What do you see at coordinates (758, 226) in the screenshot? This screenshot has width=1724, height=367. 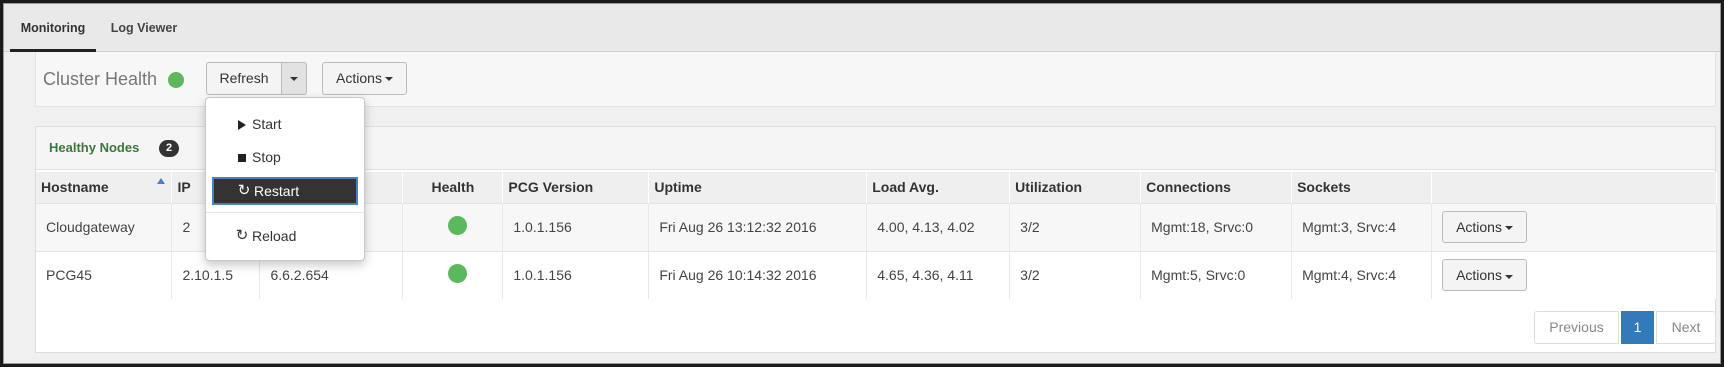 I see `cell-uptime: Fri Aug 26 13:12:32 2016` at bounding box center [758, 226].